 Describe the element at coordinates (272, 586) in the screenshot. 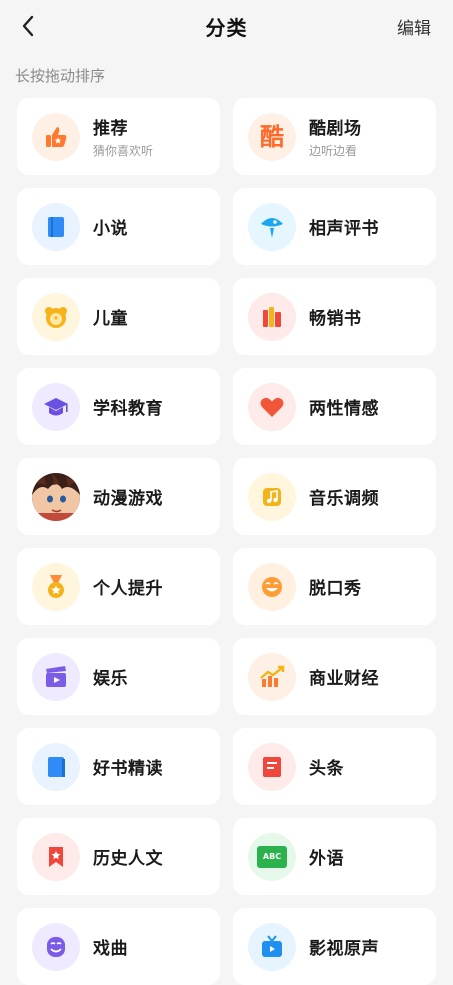

I see `laughing-face-icon` at that location.